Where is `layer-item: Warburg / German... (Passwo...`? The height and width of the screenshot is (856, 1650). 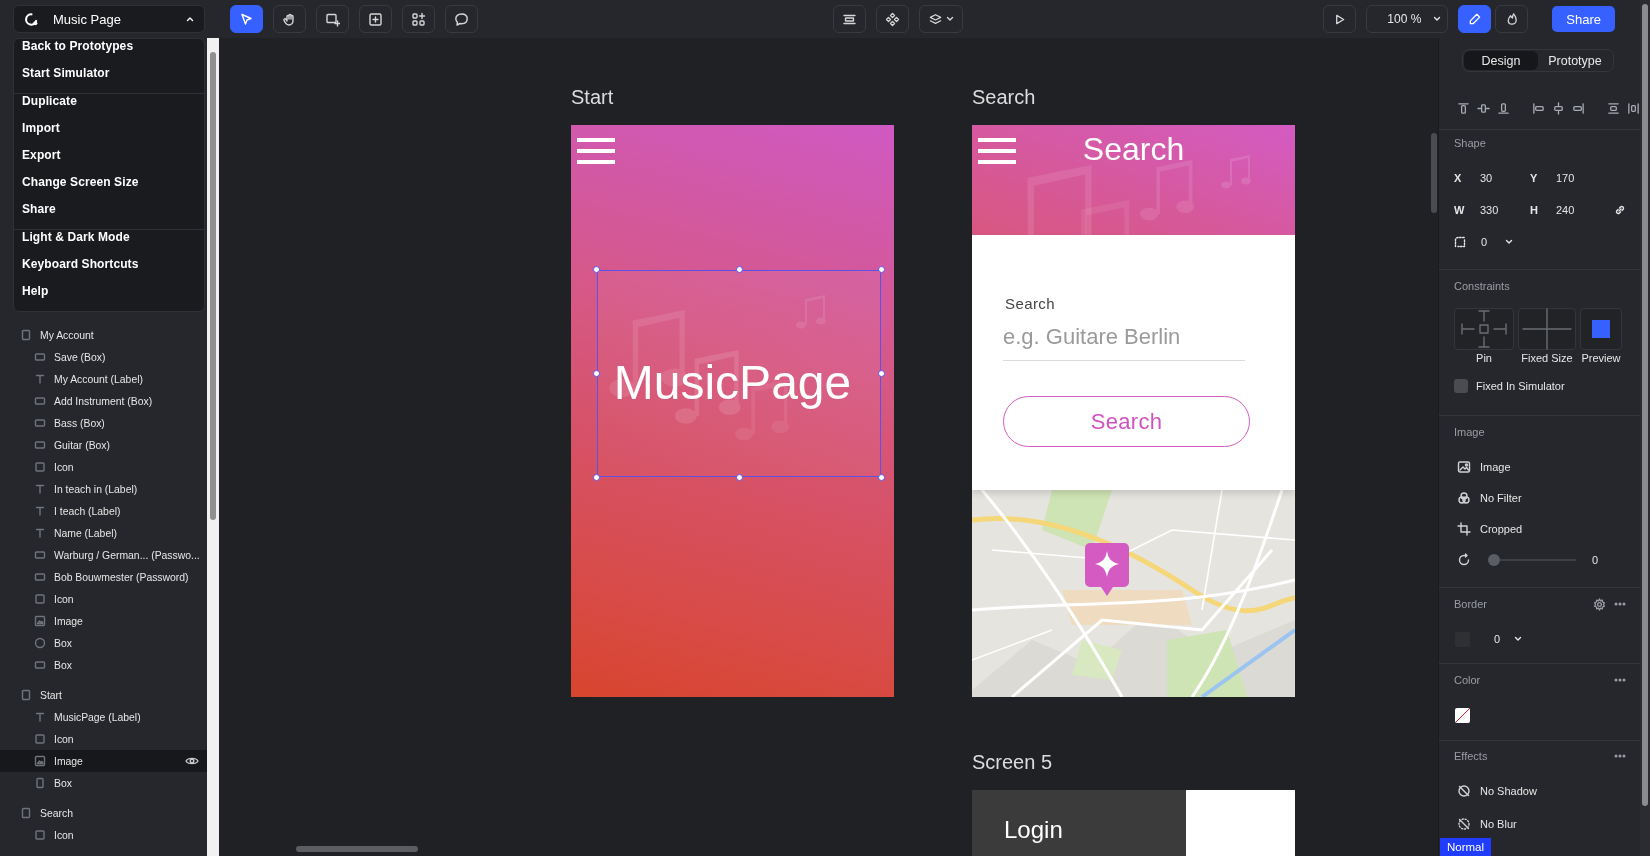 layer-item: Warburg / German... (Passwo... is located at coordinates (103, 555).